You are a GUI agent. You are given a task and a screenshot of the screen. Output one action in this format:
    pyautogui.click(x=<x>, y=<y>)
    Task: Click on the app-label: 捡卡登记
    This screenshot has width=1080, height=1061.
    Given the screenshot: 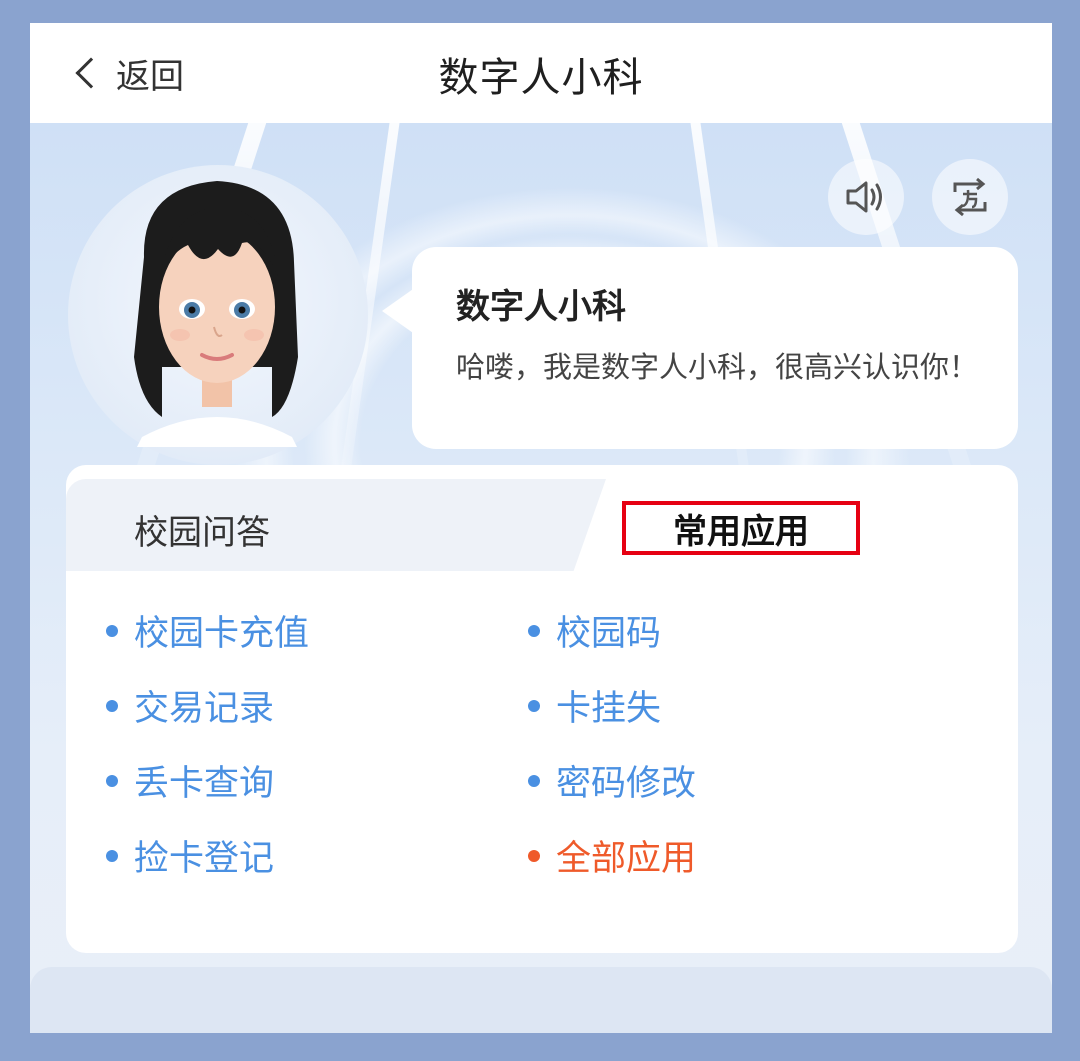 What is the action you would take?
    pyautogui.click(x=204, y=859)
    